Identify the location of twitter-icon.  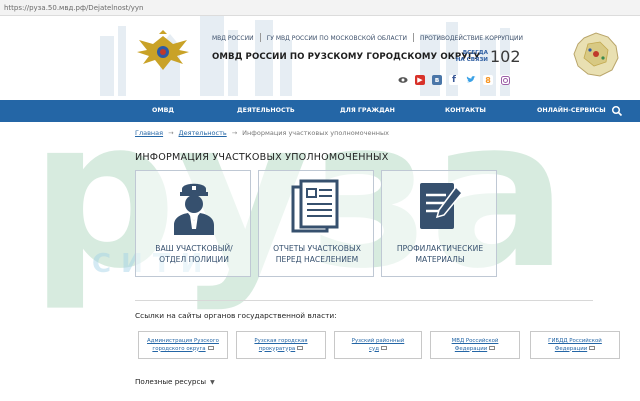
(471, 80).